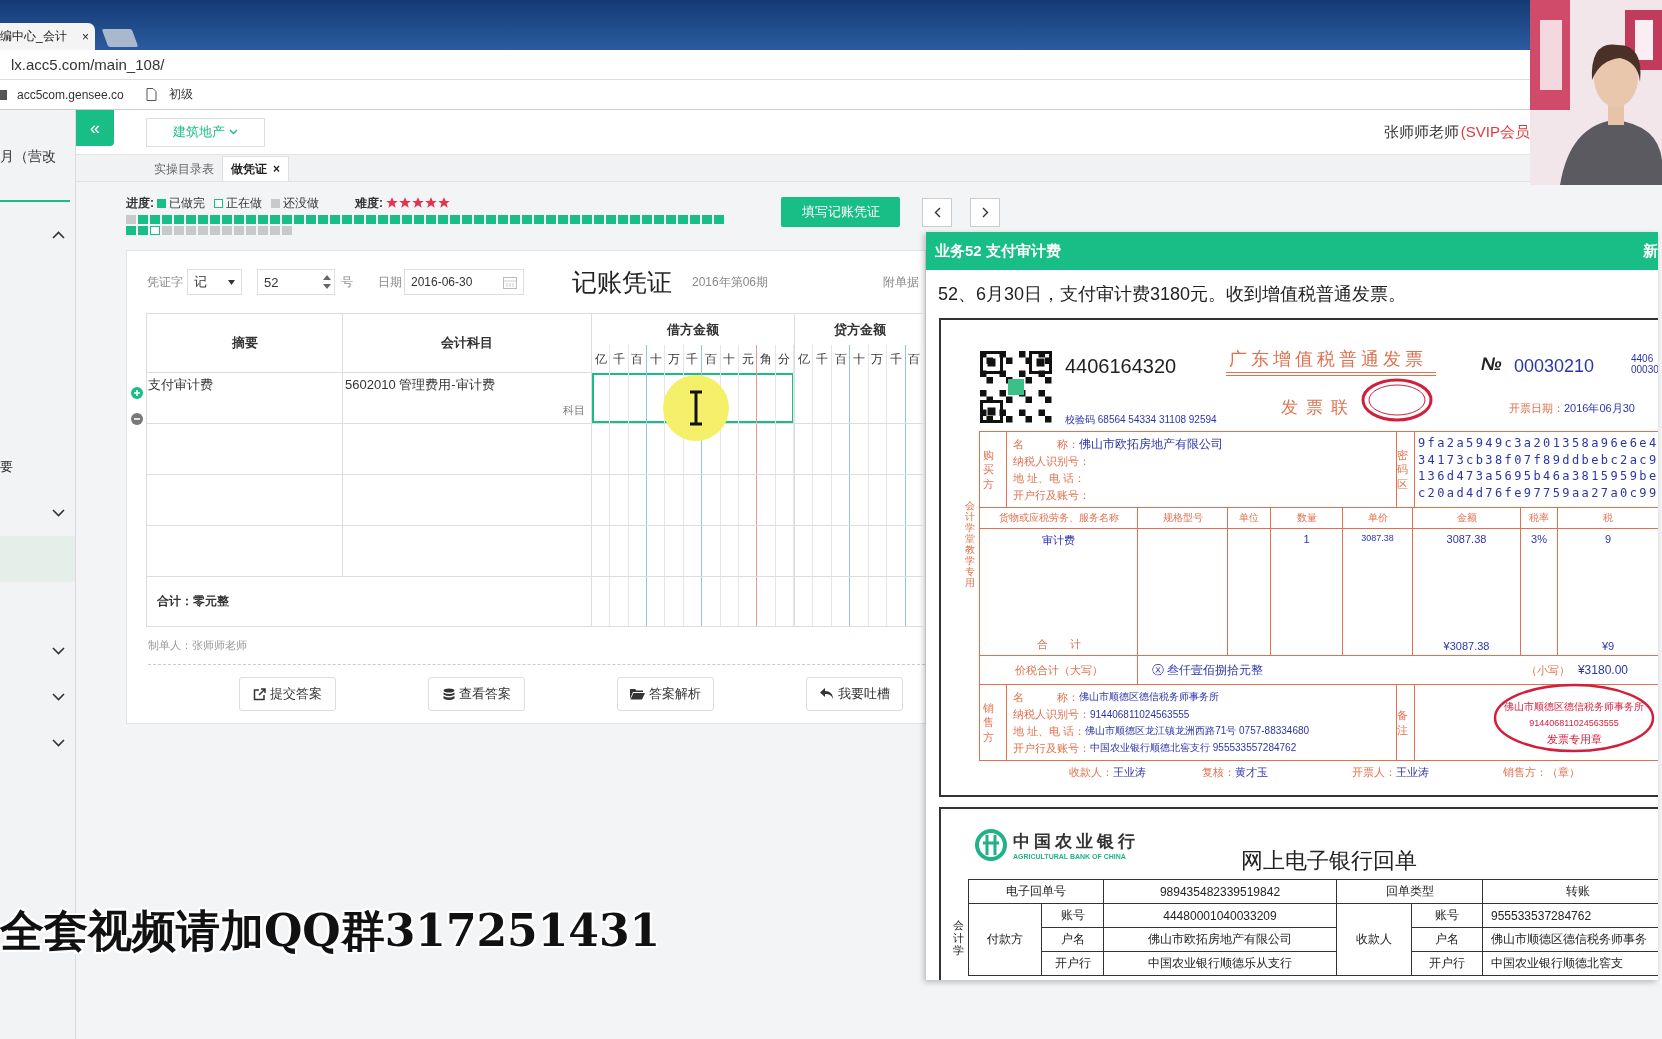 This screenshot has height=1039, width=1662. I want to click on new-tab-button, so click(120, 38).